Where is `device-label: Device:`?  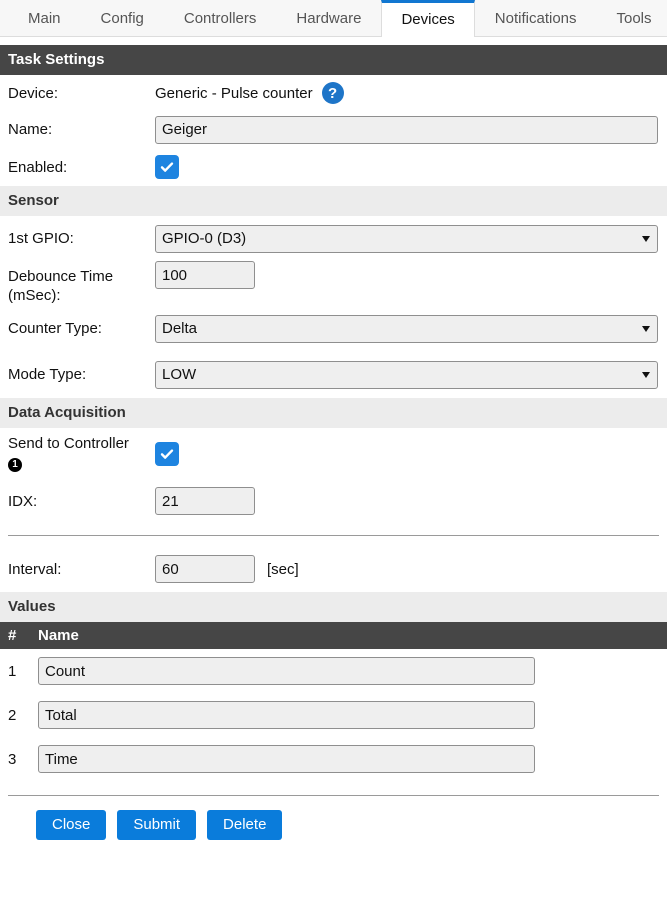 device-label: Device: is located at coordinates (33, 93).